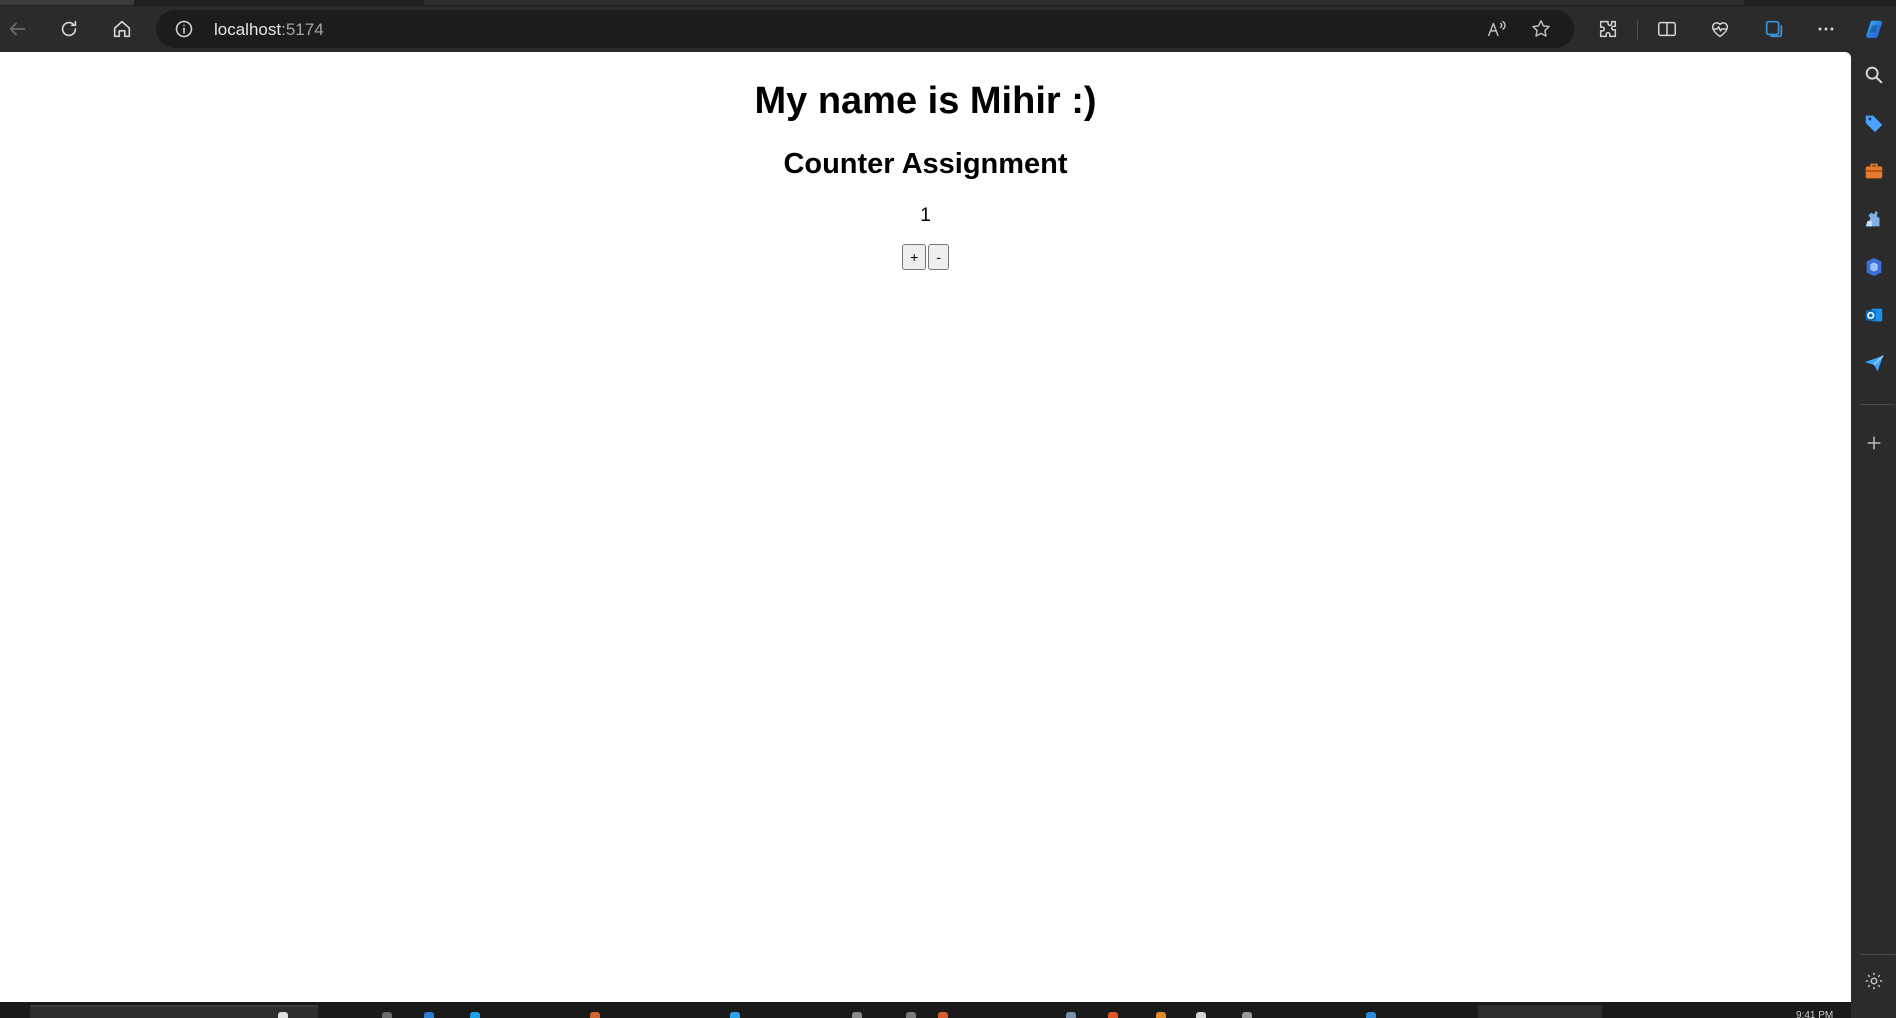 The image size is (1896, 1018). What do you see at coordinates (1815, 1014) in the screenshot?
I see `taskbar-clock: 9:41 PM` at bounding box center [1815, 1014].